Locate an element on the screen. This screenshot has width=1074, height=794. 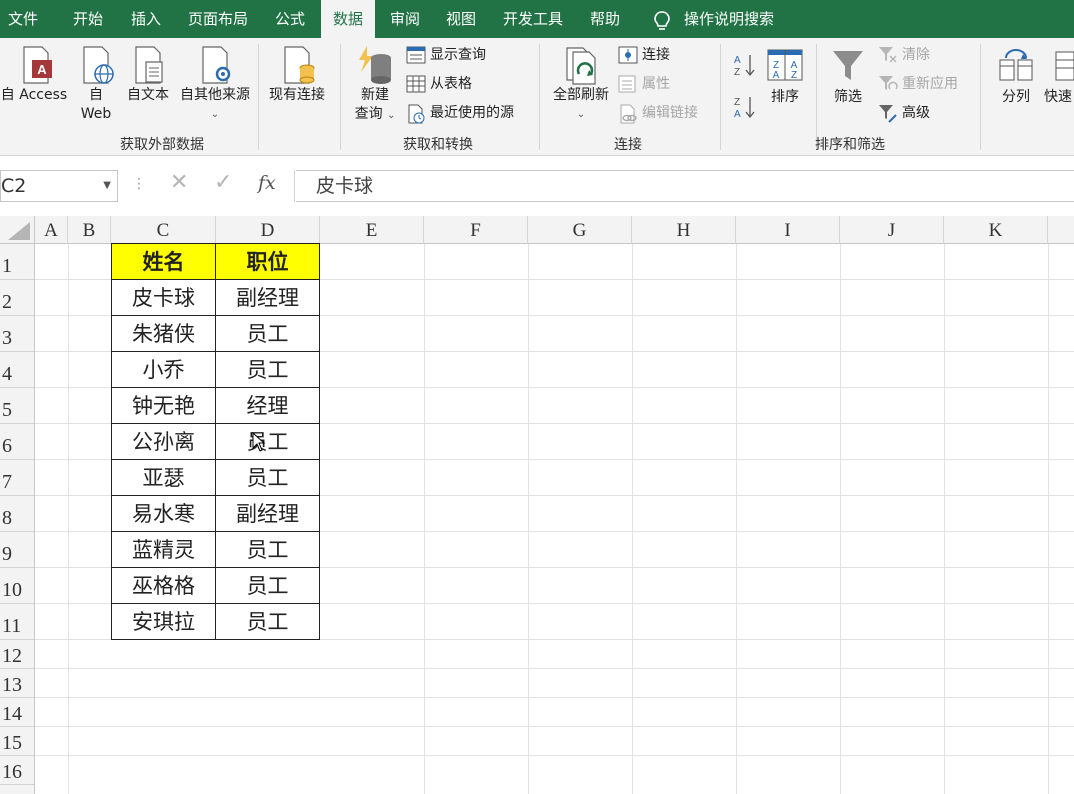
table-cell-position: 经理 is located at coordinates (268, 406).